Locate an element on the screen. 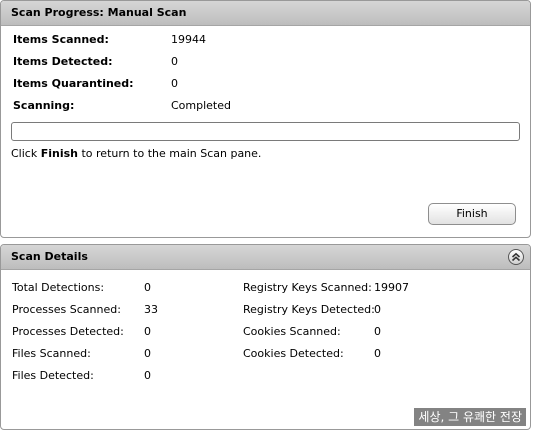  files-scanned-label: Files Scanned: is located at coordinates (51, 353).